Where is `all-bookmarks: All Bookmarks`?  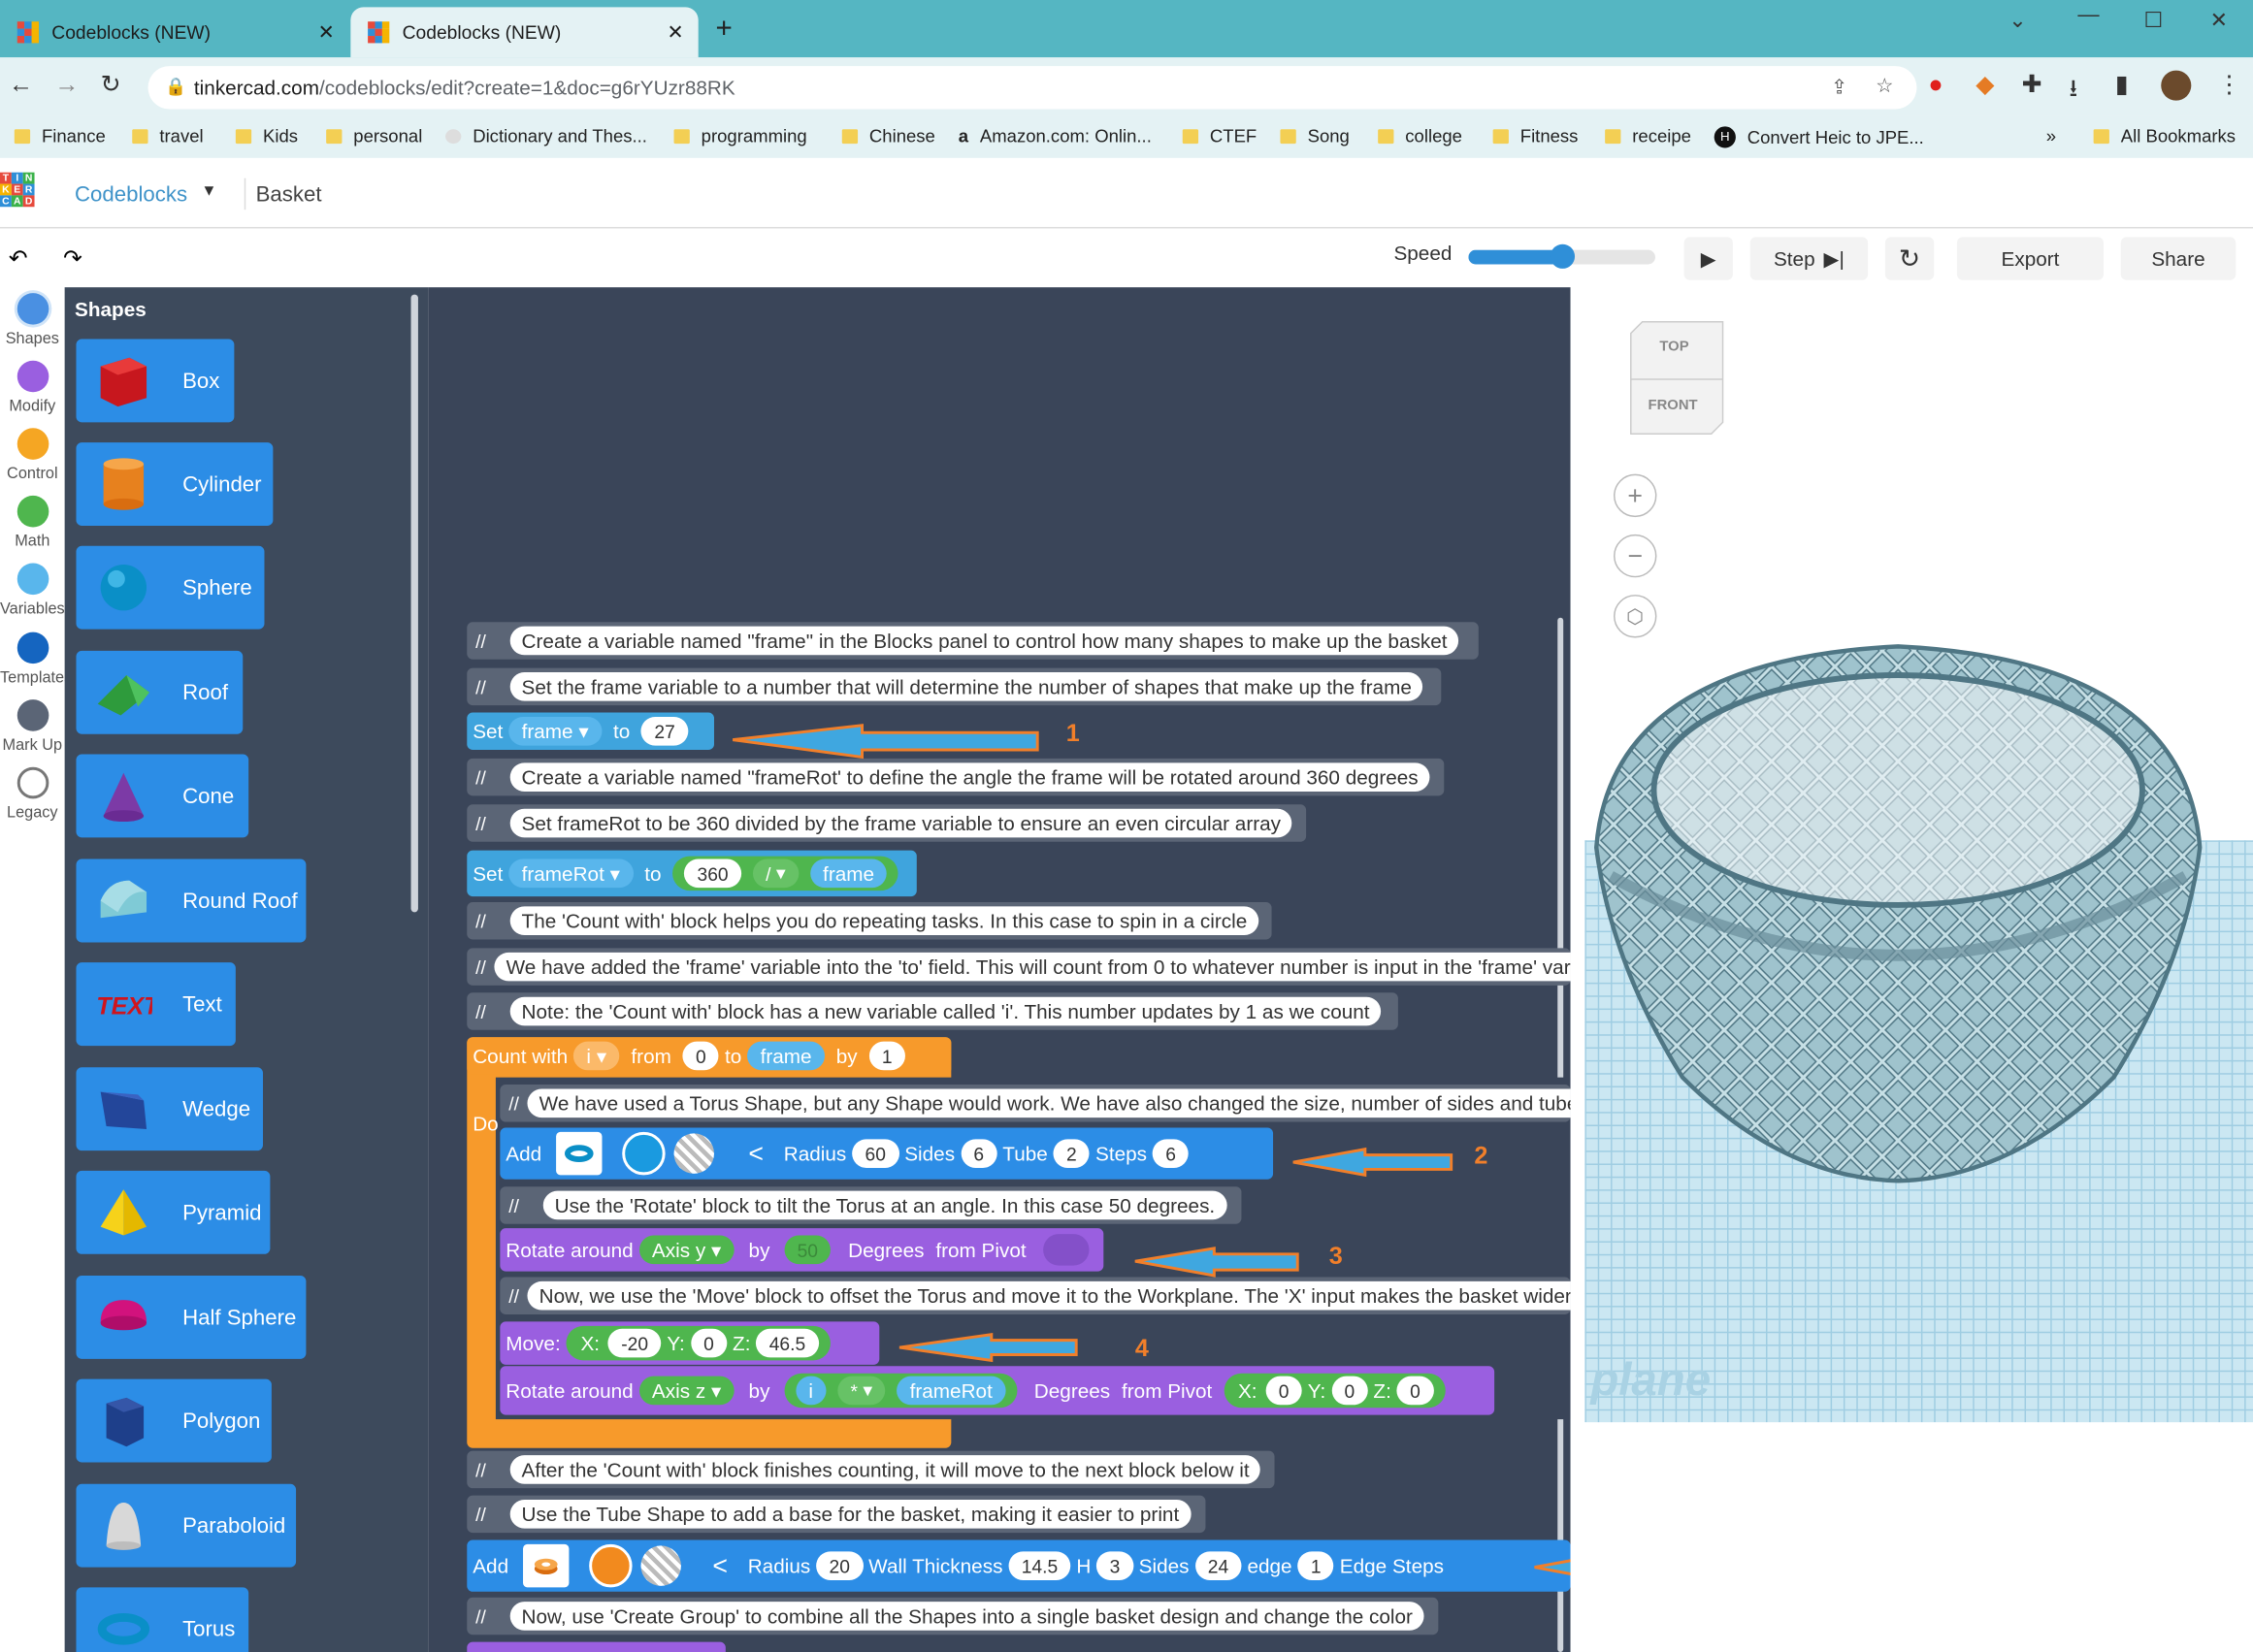
all-bookmarks: All Bookmarks is located at coordinates (2164, 136).